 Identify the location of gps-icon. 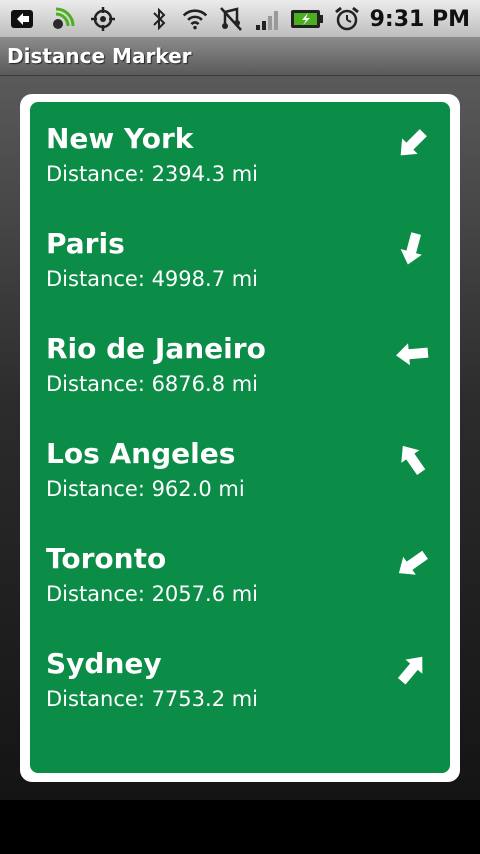
(103, 19).